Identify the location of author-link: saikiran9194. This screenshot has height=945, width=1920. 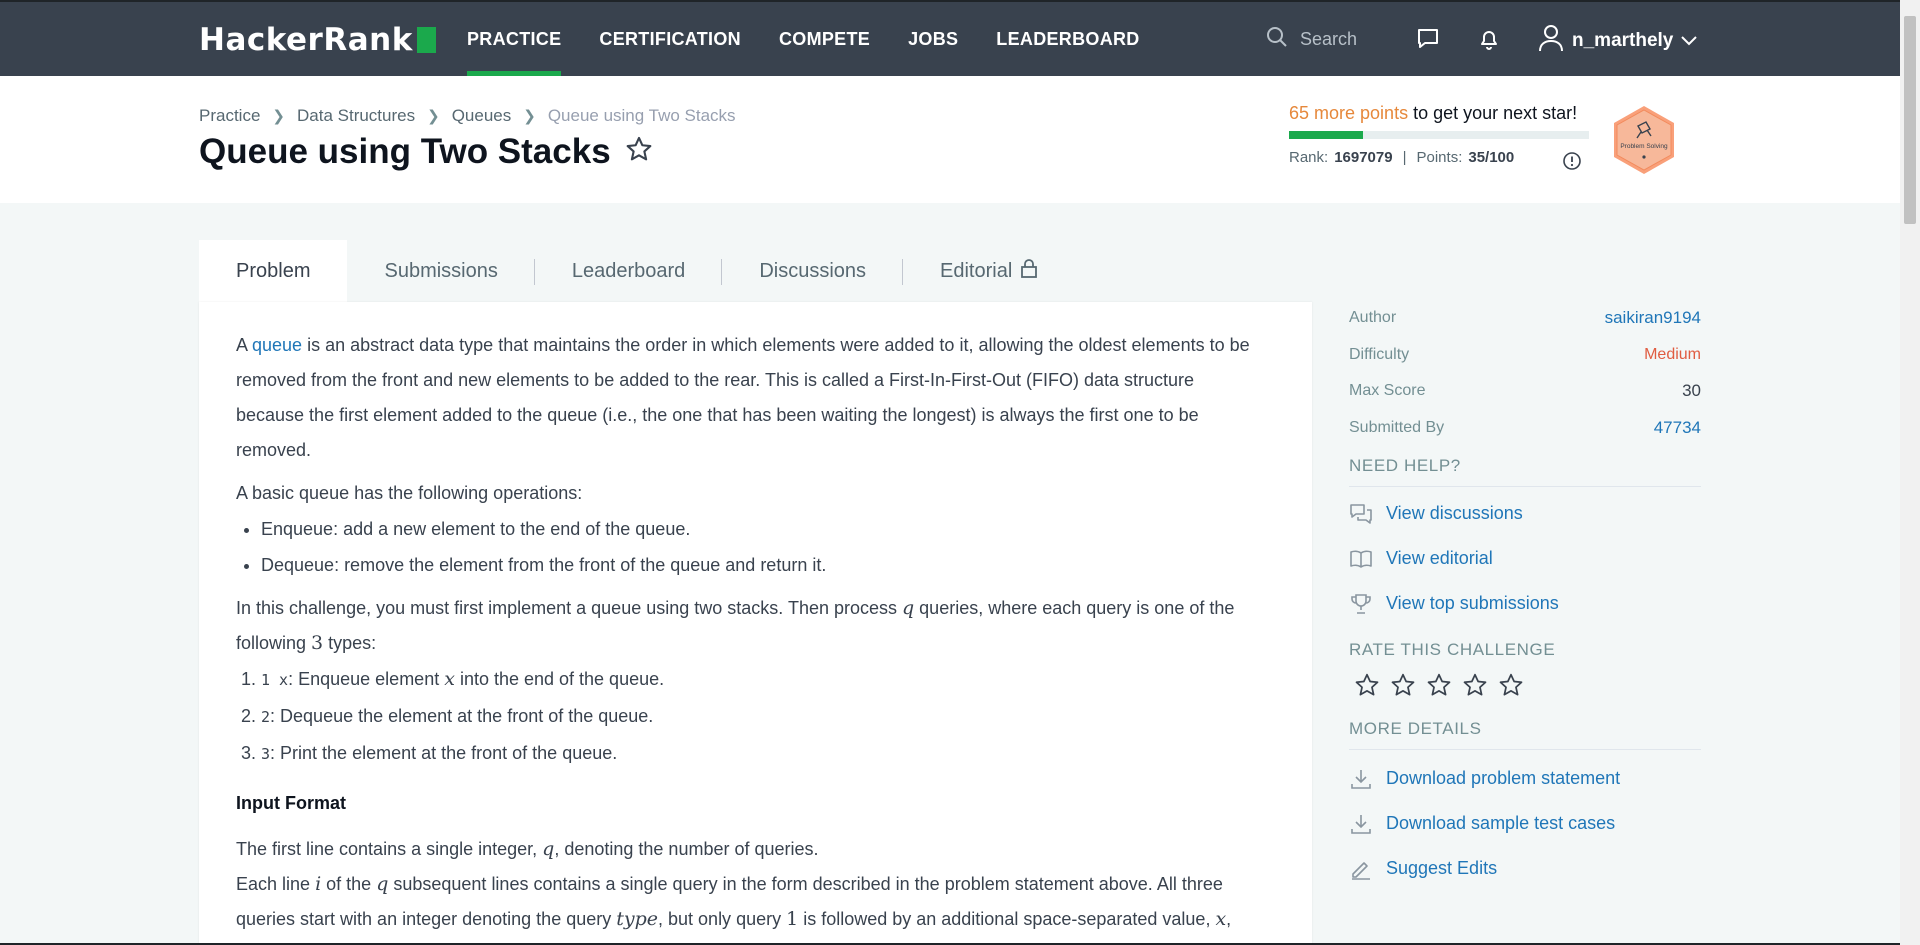
(1653, 318).